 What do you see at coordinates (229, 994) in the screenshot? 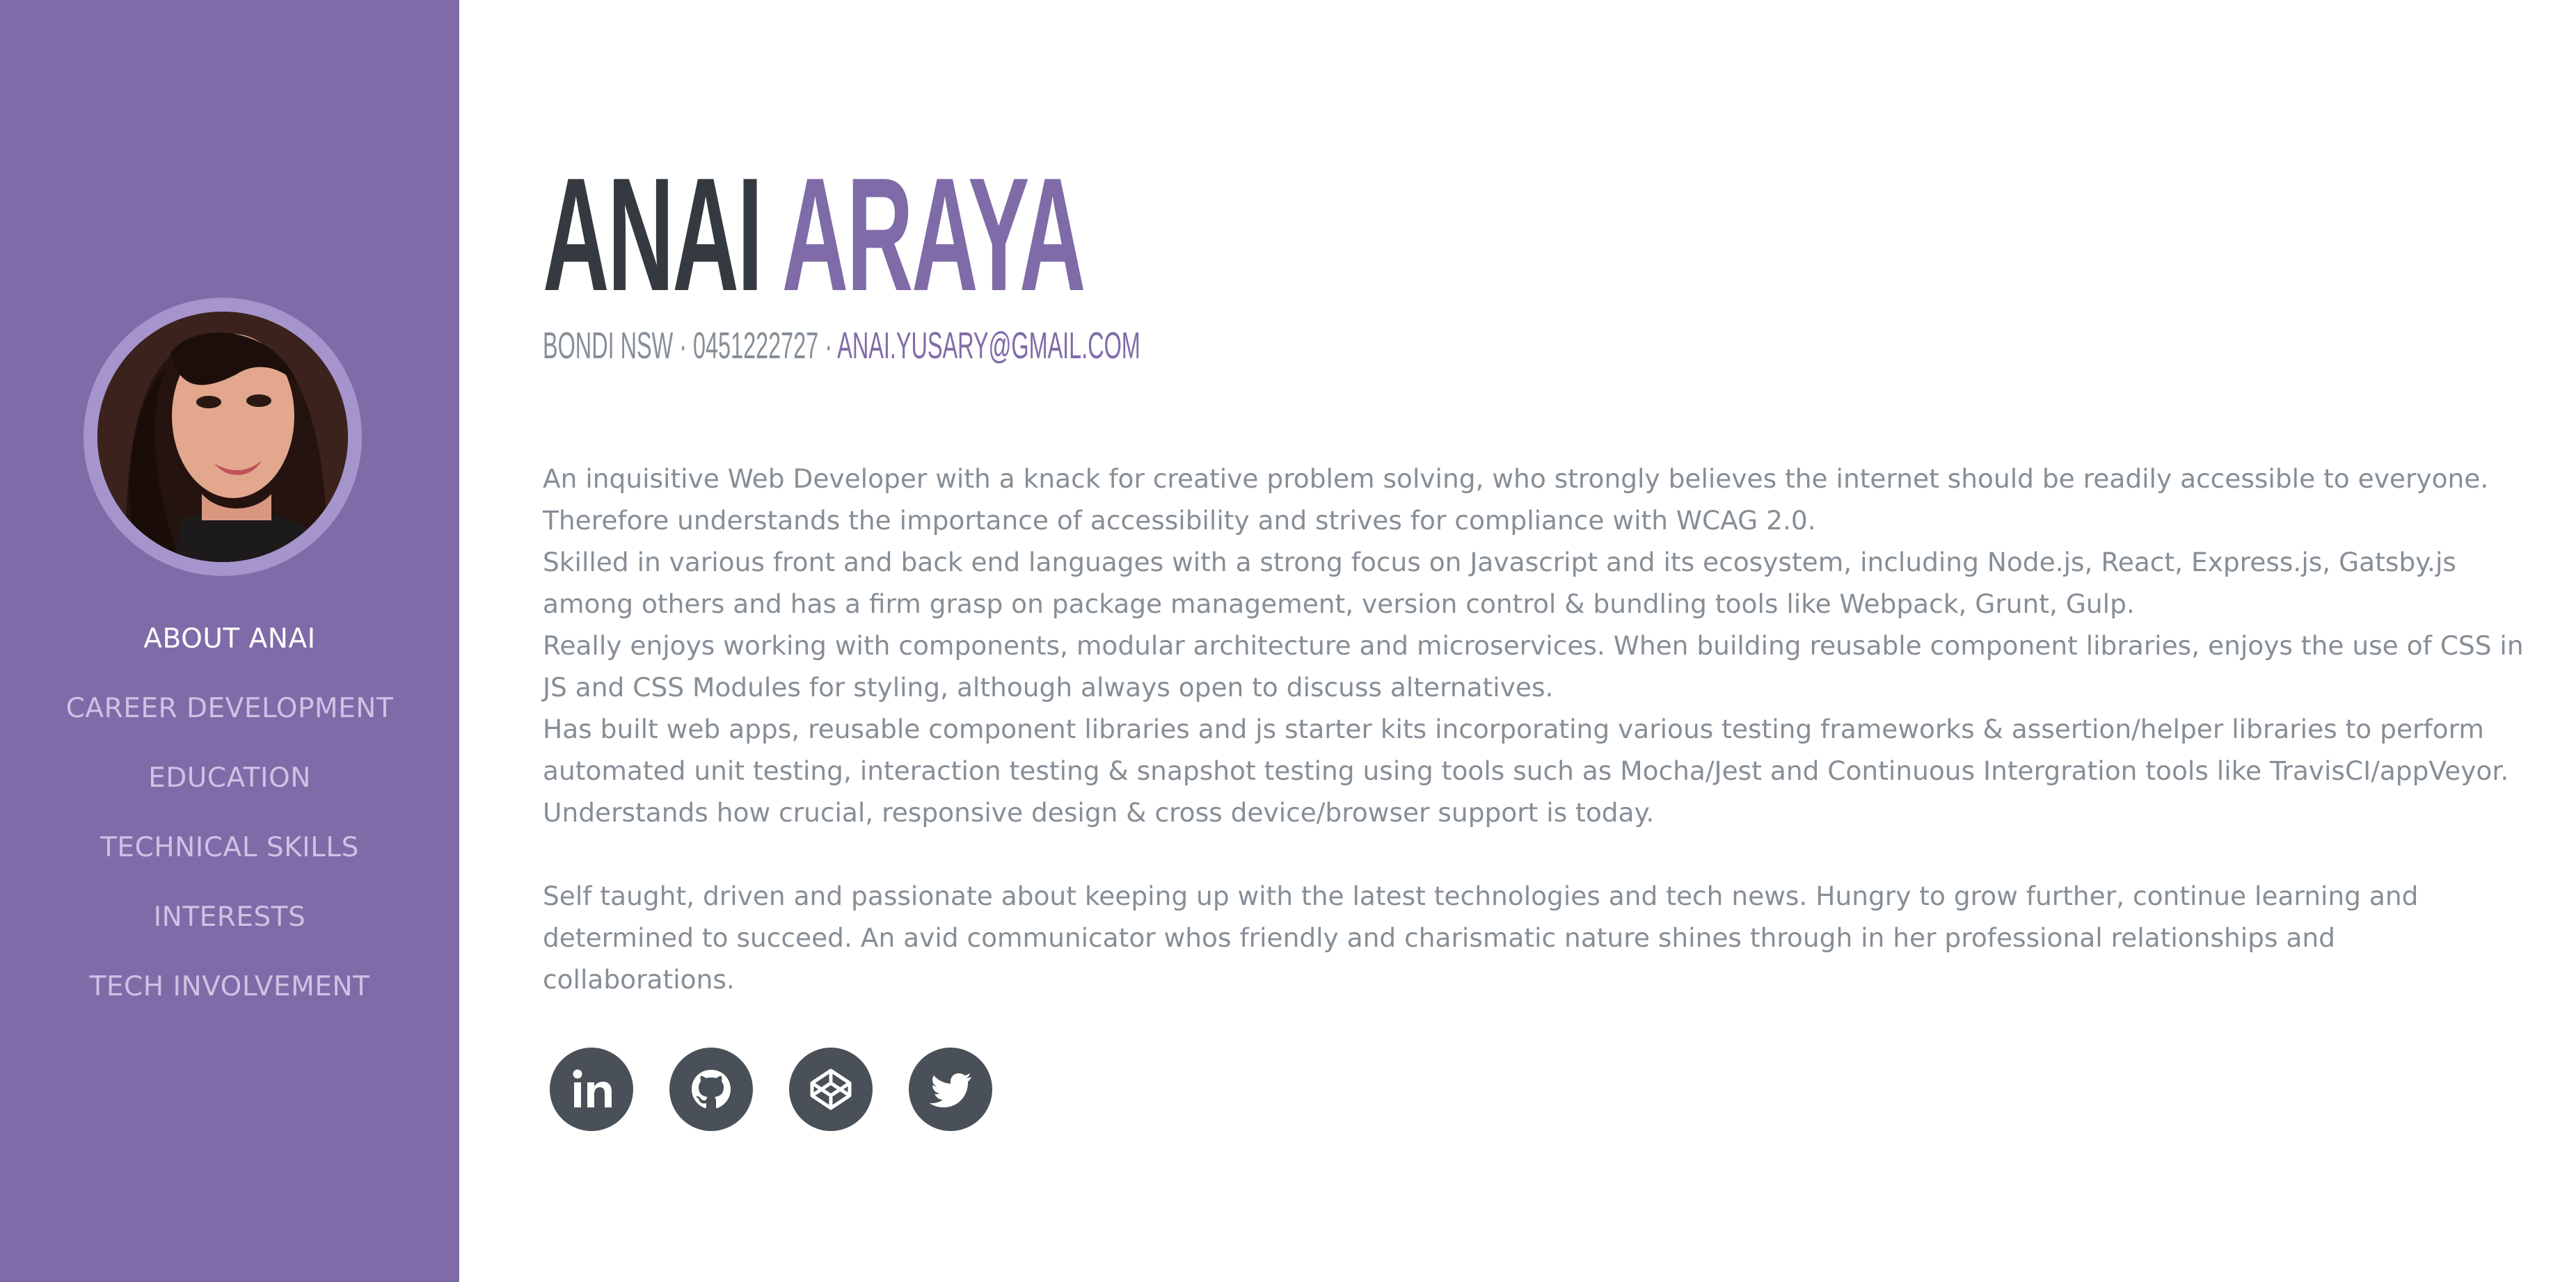
I see `nav-item-tech-involvement: TECH INVOLVEMENT` at bounding box center [229, 994].